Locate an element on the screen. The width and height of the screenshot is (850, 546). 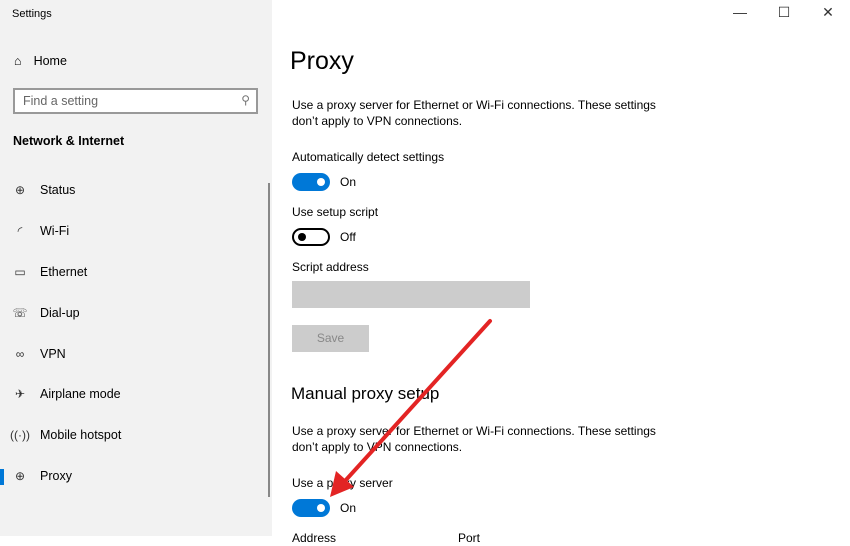
setup-script-state: Off is located at coordinates (348, 237).